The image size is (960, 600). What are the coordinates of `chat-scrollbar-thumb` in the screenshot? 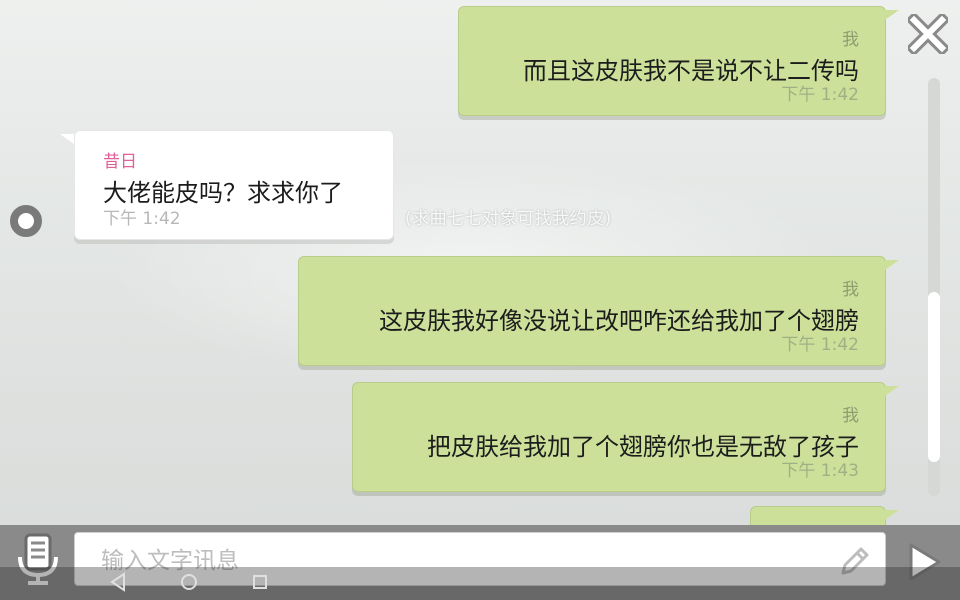 It's located at (934, 377).